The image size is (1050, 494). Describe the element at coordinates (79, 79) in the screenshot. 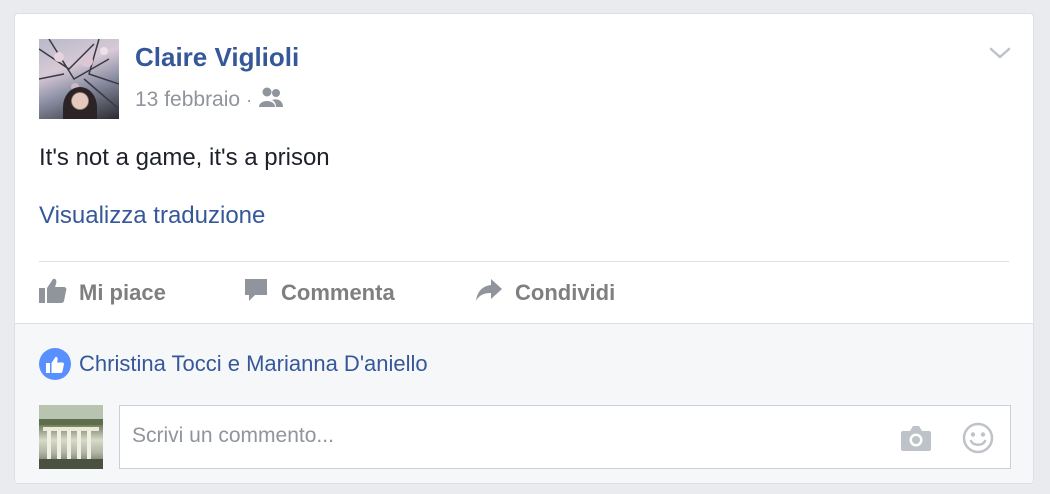

I see `author-avatar` at that location.